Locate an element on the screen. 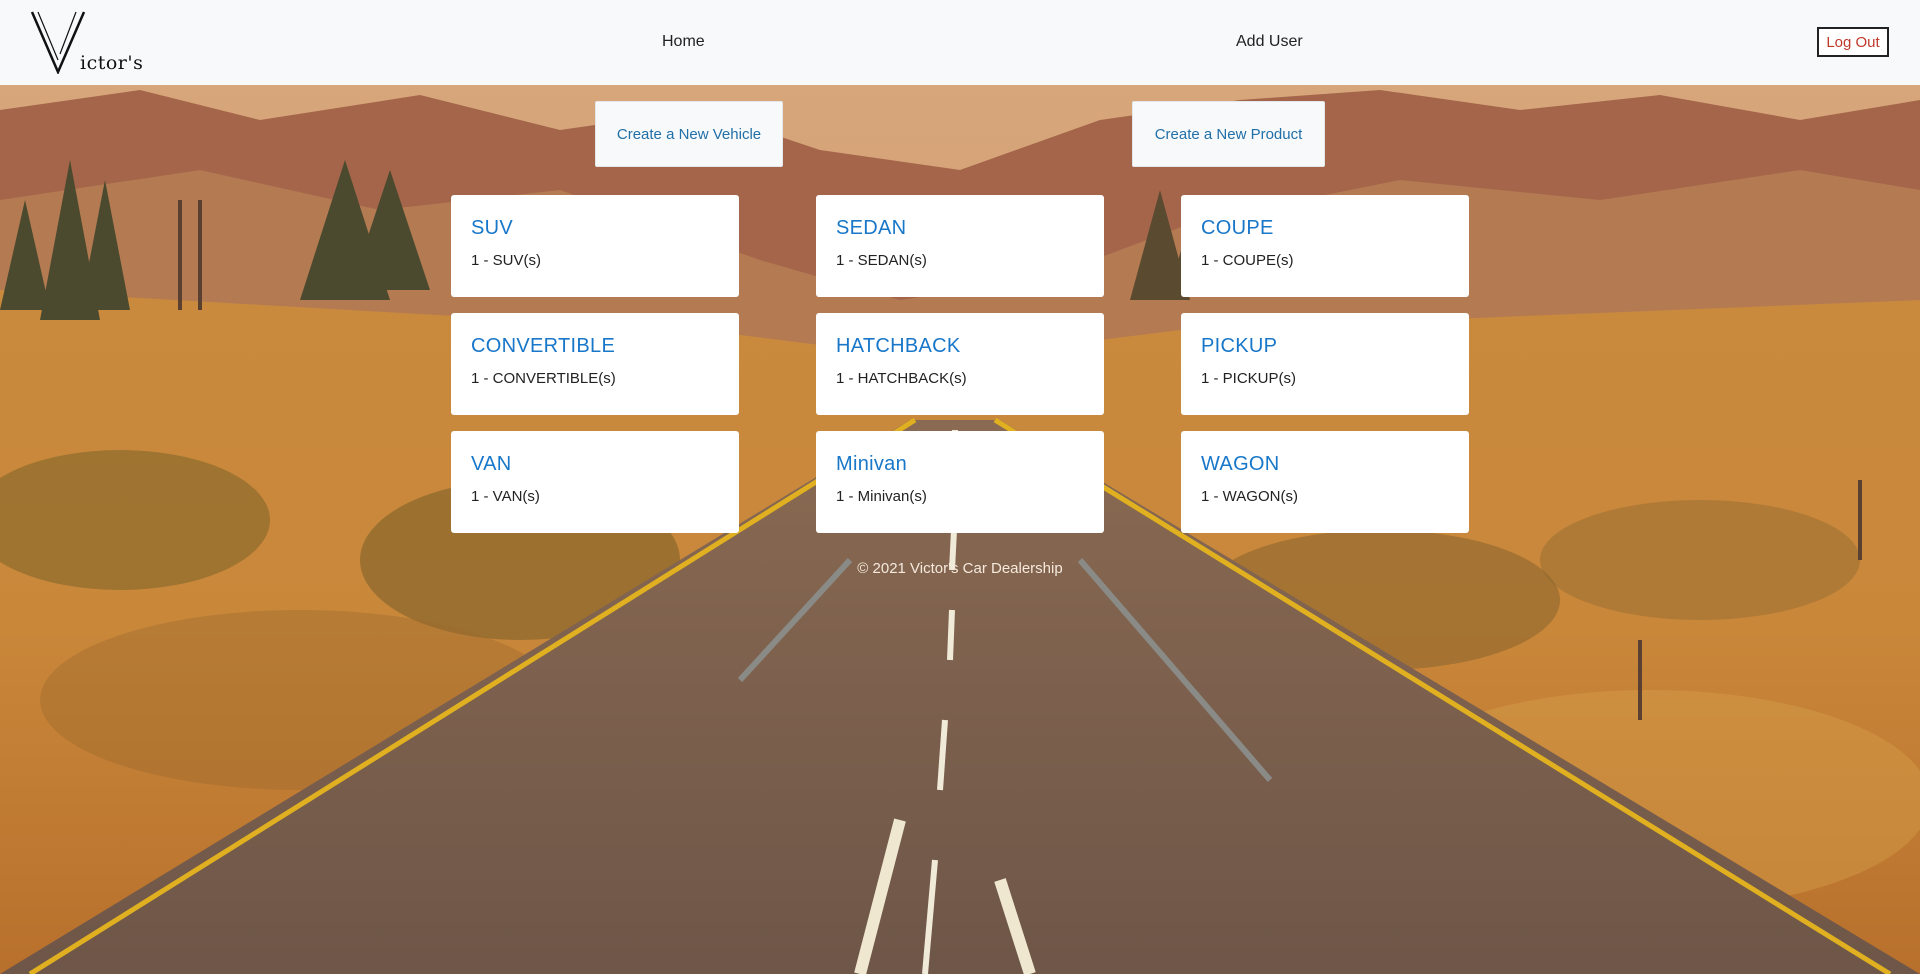 The image size is (1920, 974). category-title: SUV is located at coordinates (492, 228).